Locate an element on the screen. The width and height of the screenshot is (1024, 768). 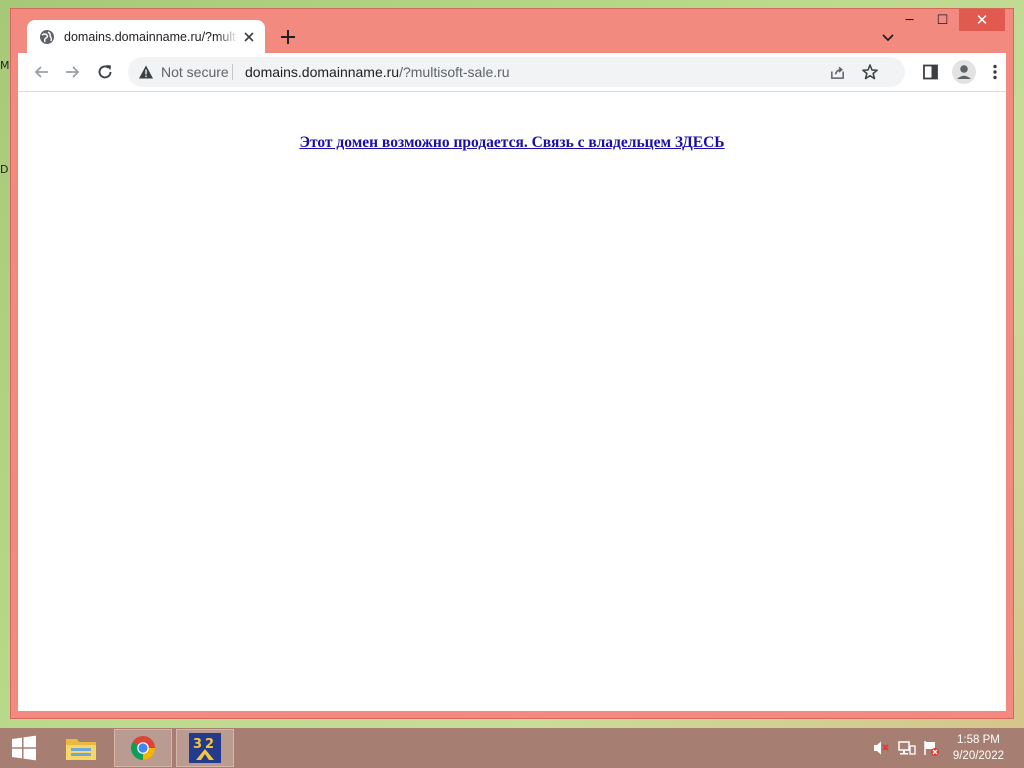
app-32-icon: 3 2 is located at coordinates (205, 748).